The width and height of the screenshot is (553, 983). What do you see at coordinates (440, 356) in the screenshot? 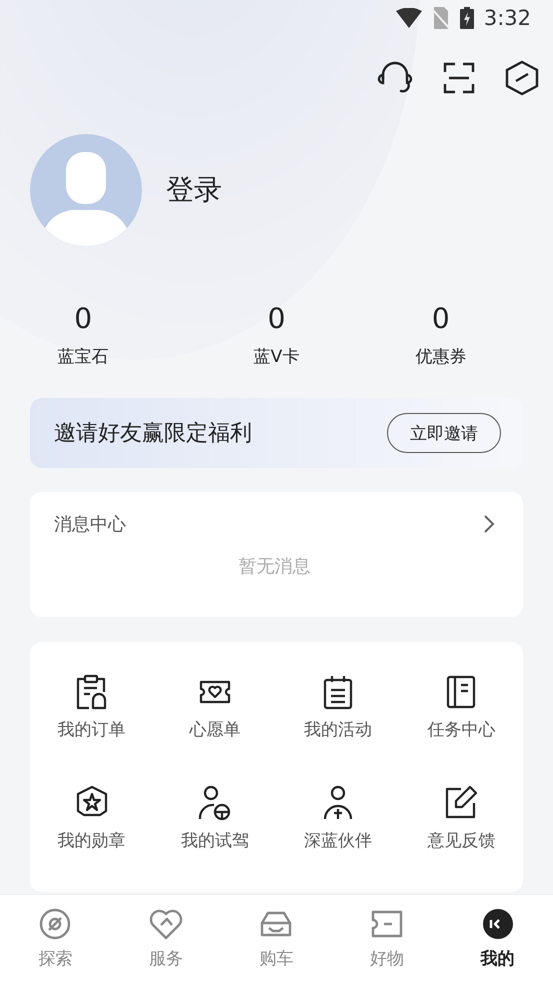
I see `stat-label: 优惠券` at bounding box center [440, 356].